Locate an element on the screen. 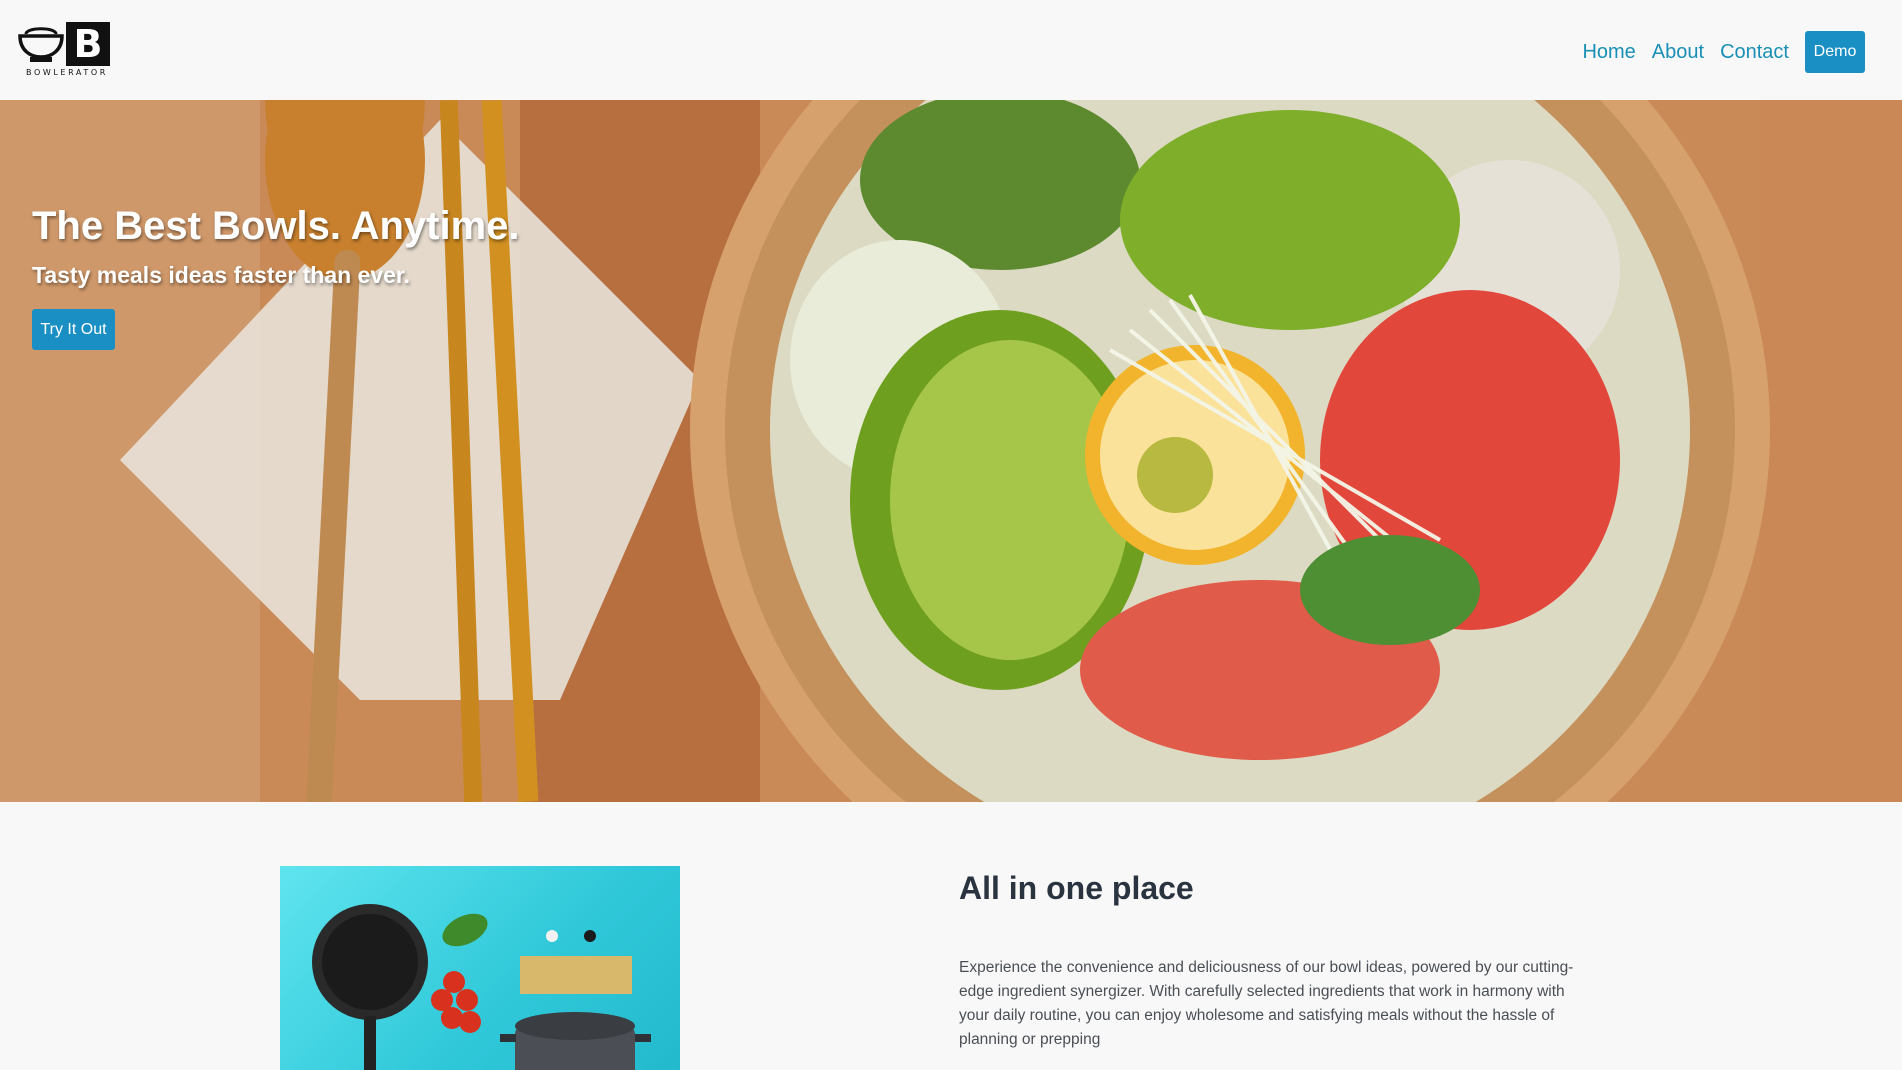 The image size is (1902, 1070). nav-home-link: Home is located at coordinates (1608, 52).